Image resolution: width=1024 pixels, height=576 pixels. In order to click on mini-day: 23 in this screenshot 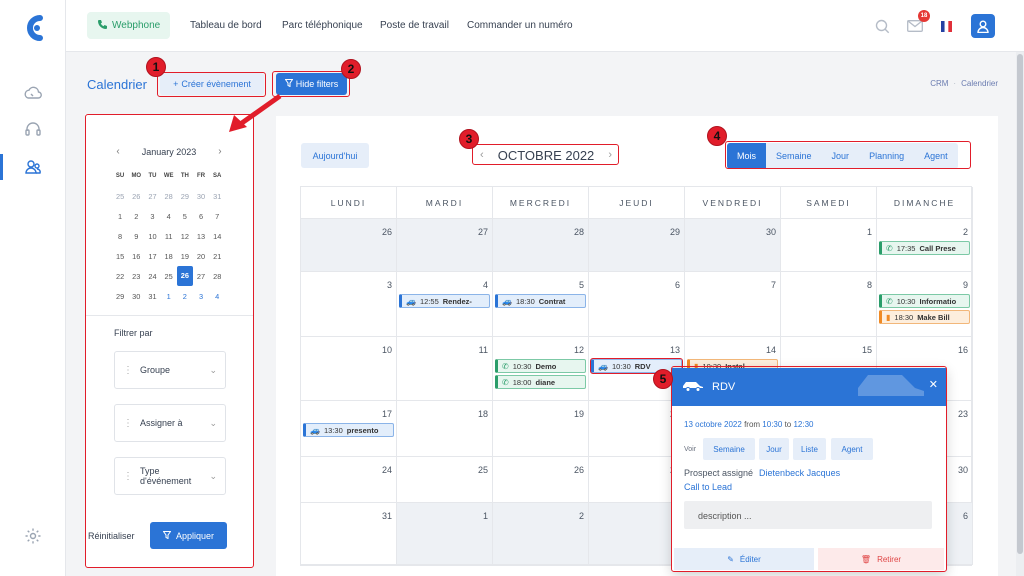, I will do `click(136, 276)`.